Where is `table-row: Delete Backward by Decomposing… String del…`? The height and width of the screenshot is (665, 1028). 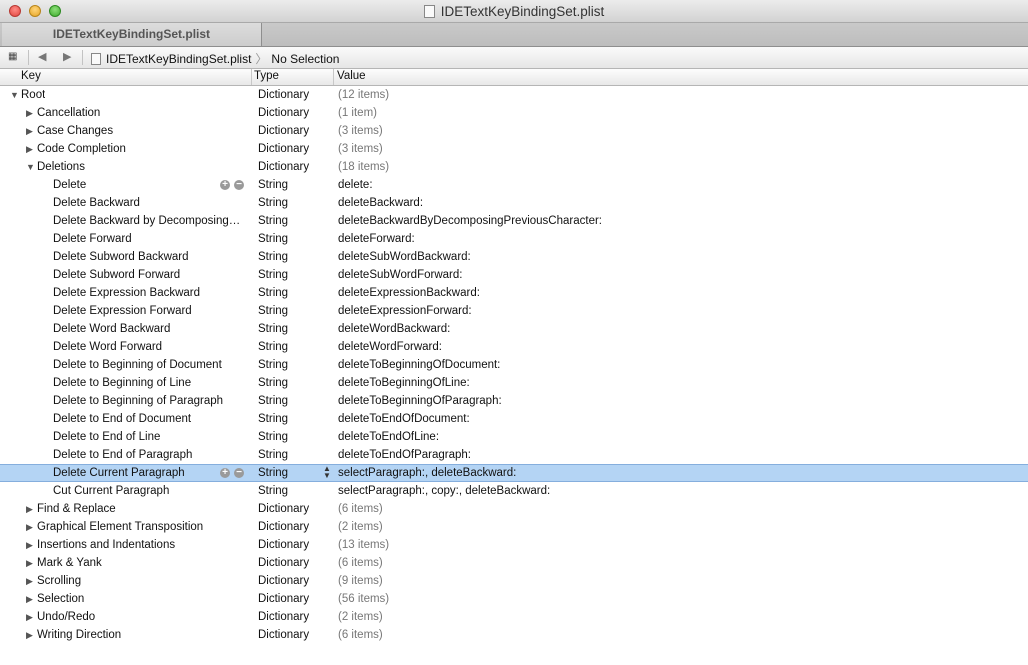 table-row: Delete Backward by Decomposing… String del… is located at coordinates (514, 221).